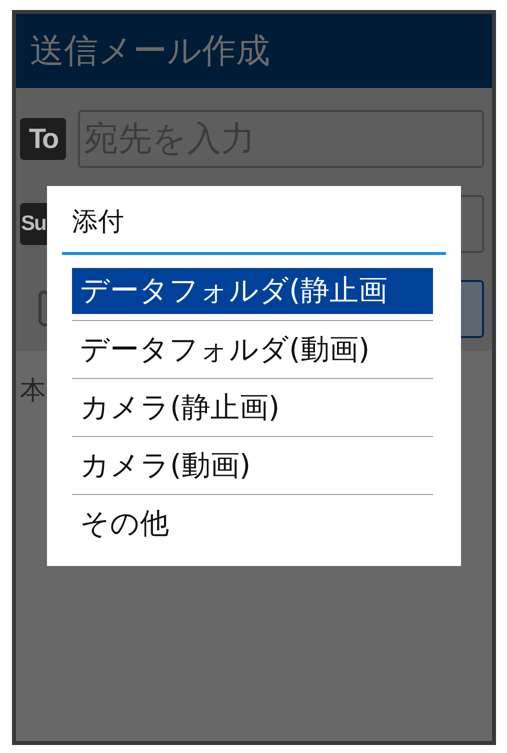  I want to click on dialog-title: 添付, so click(254, 229).